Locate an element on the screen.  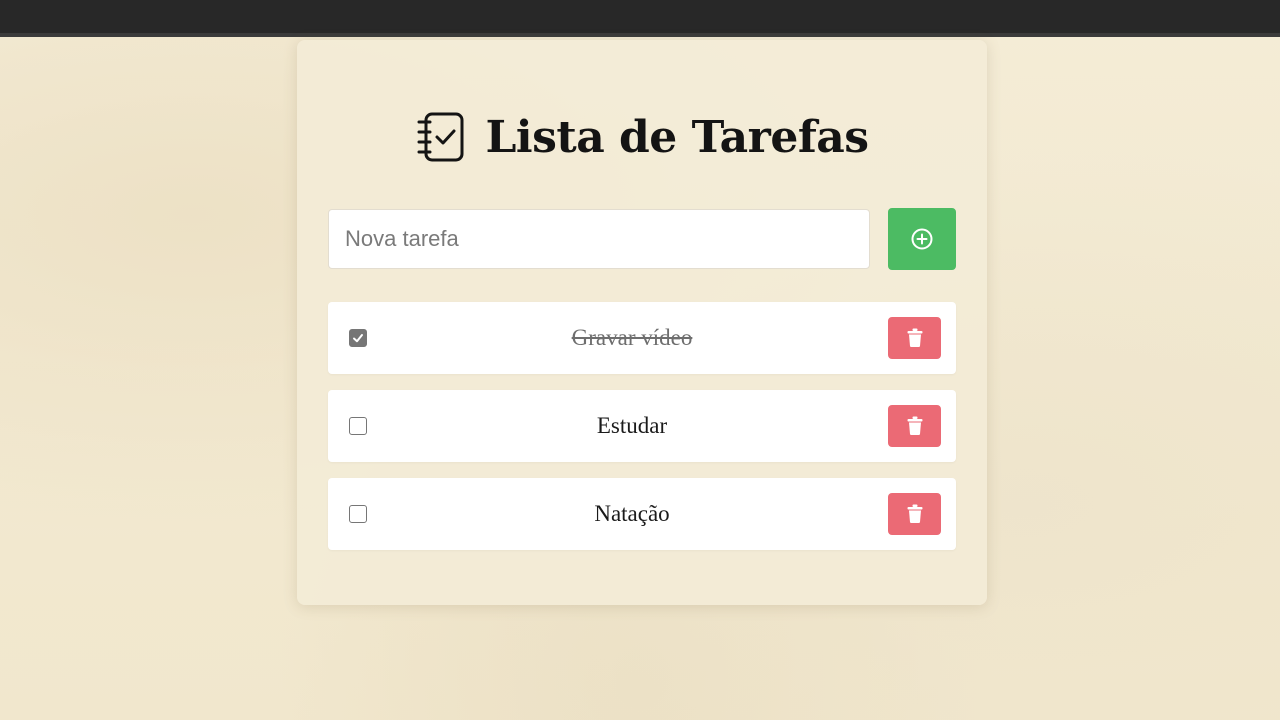
task-label: Gravar vídeo is located at coordinates (632, 337).